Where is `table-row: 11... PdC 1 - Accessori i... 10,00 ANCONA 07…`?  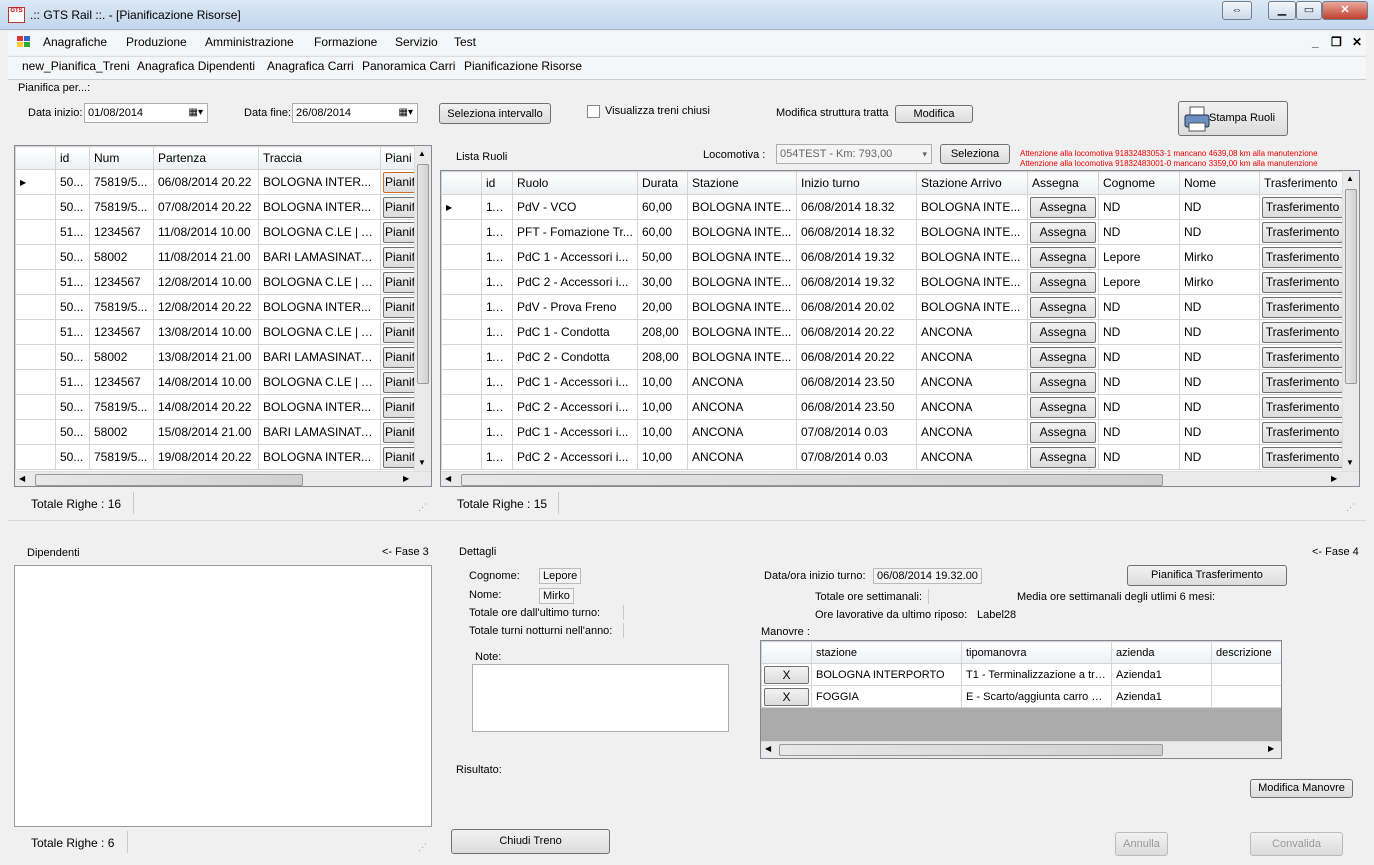 table-row: 11... PdC 1 - Accessori i... 10,00 ANCONA 07… is located at coordinates (893, 432).